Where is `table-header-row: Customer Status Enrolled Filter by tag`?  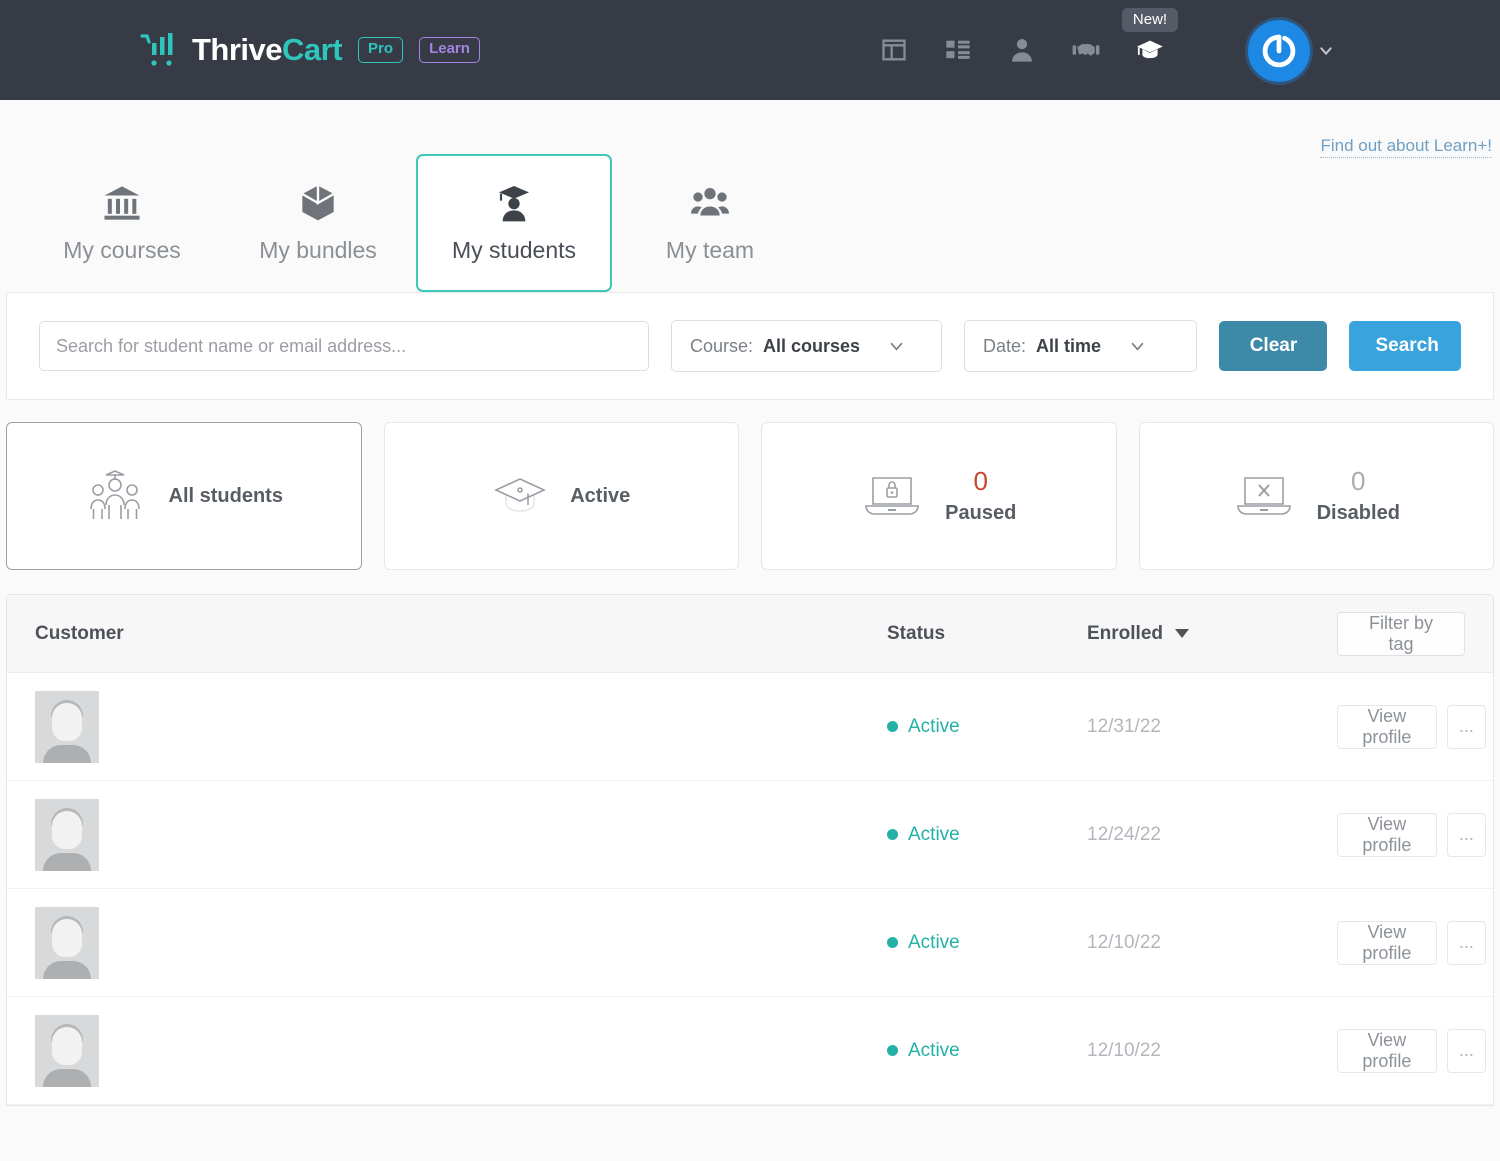
table-header-row: Customer Status Enrolled Filter by tag is located at coordinates (750, 634).